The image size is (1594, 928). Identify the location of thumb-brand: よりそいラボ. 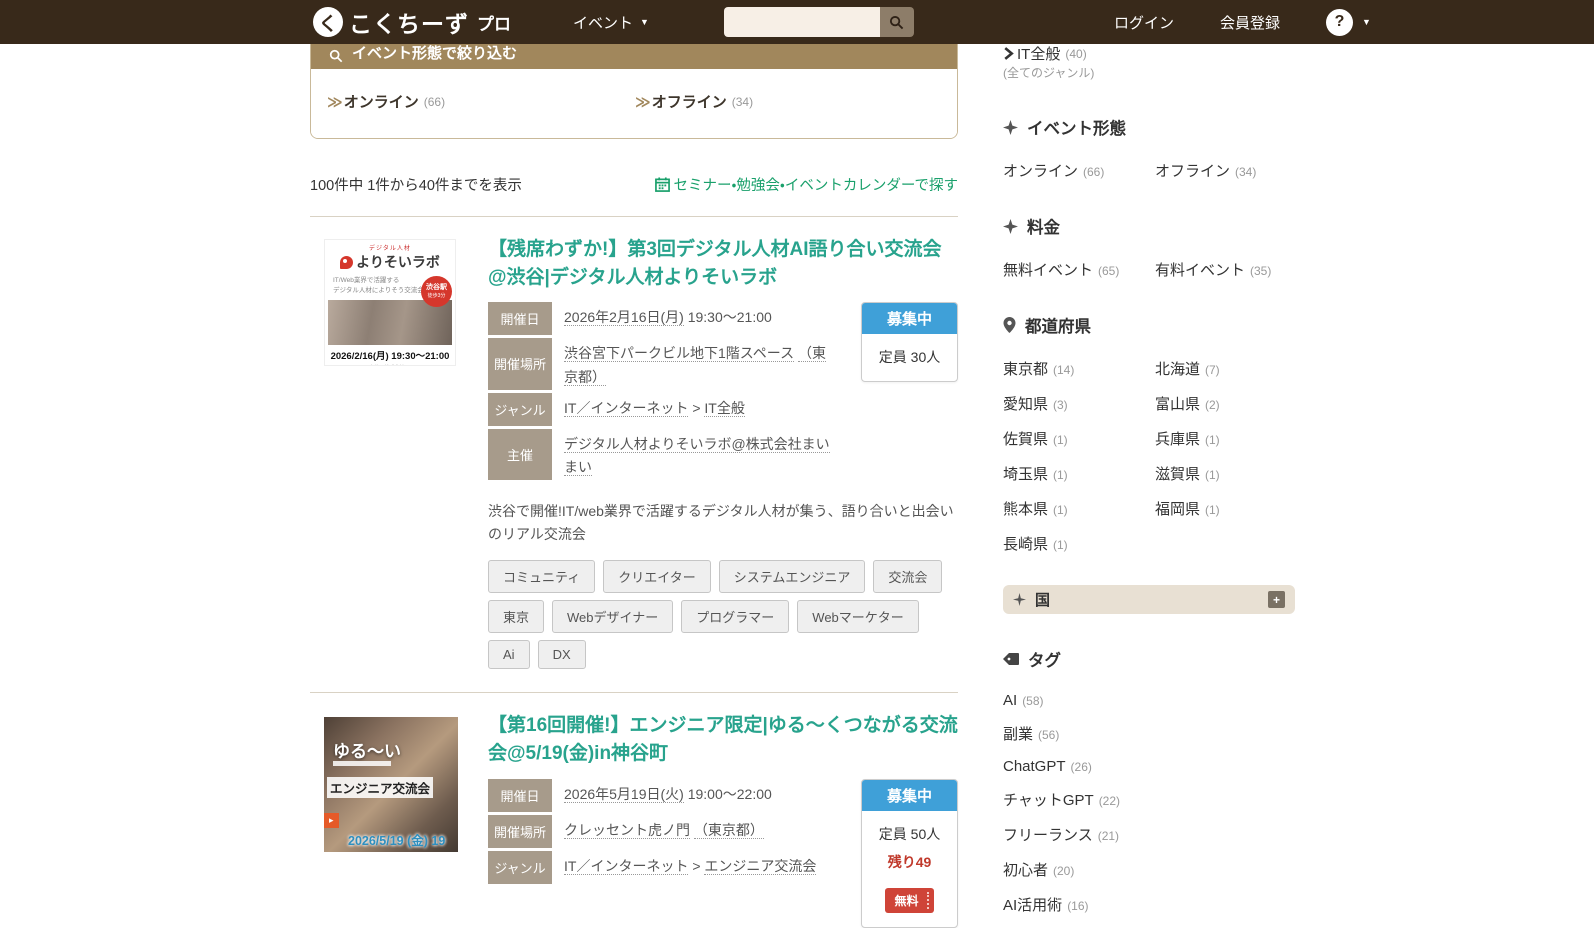
(398, 262).